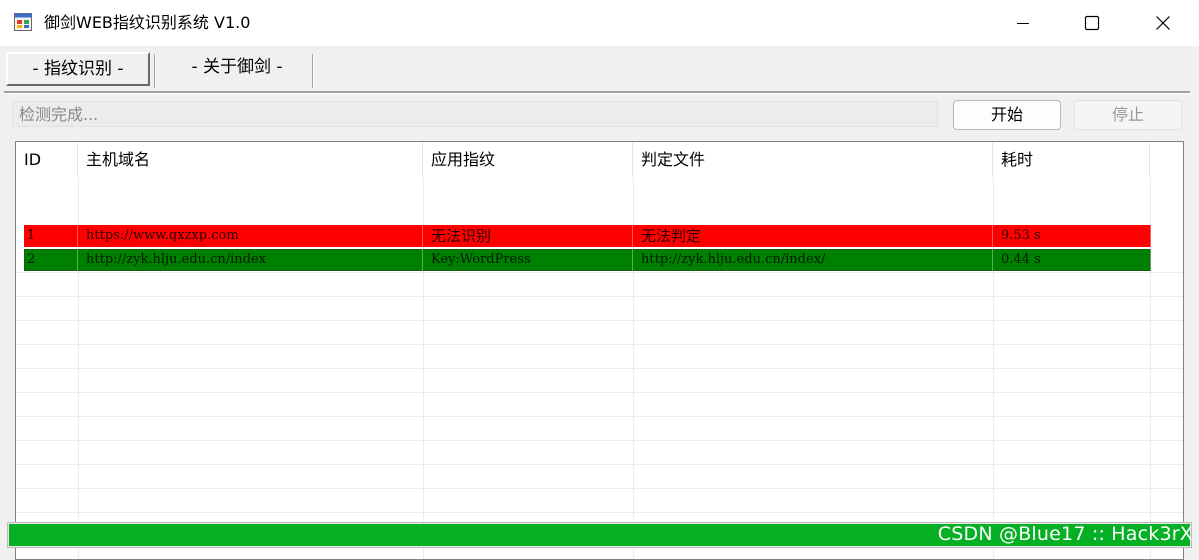 The width and height of the screenshot is (1199, 560). Describe the element at coordinates (51, 236) in the screenshot. I see `cell-id: 1` at that location.